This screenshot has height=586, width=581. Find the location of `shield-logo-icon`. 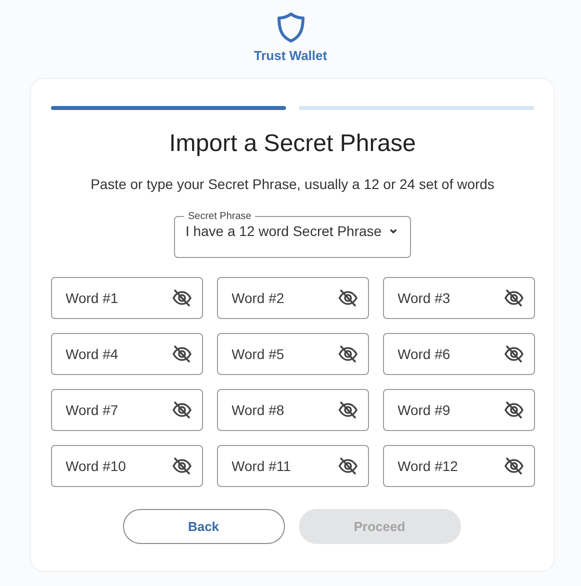

shield-logo-icon is located at coordinates (290, 27).